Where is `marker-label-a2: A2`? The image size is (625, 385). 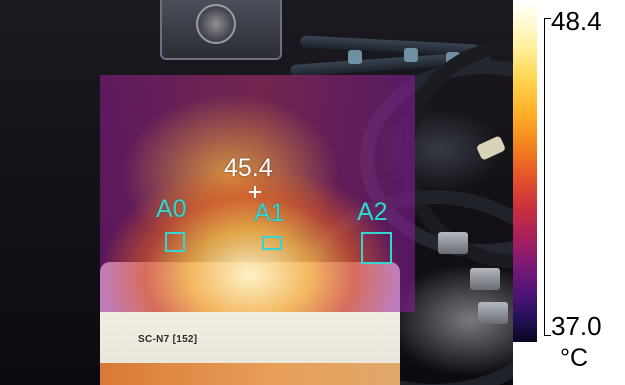
marker-label-a2: A2 is located at coordinates (372, 212).